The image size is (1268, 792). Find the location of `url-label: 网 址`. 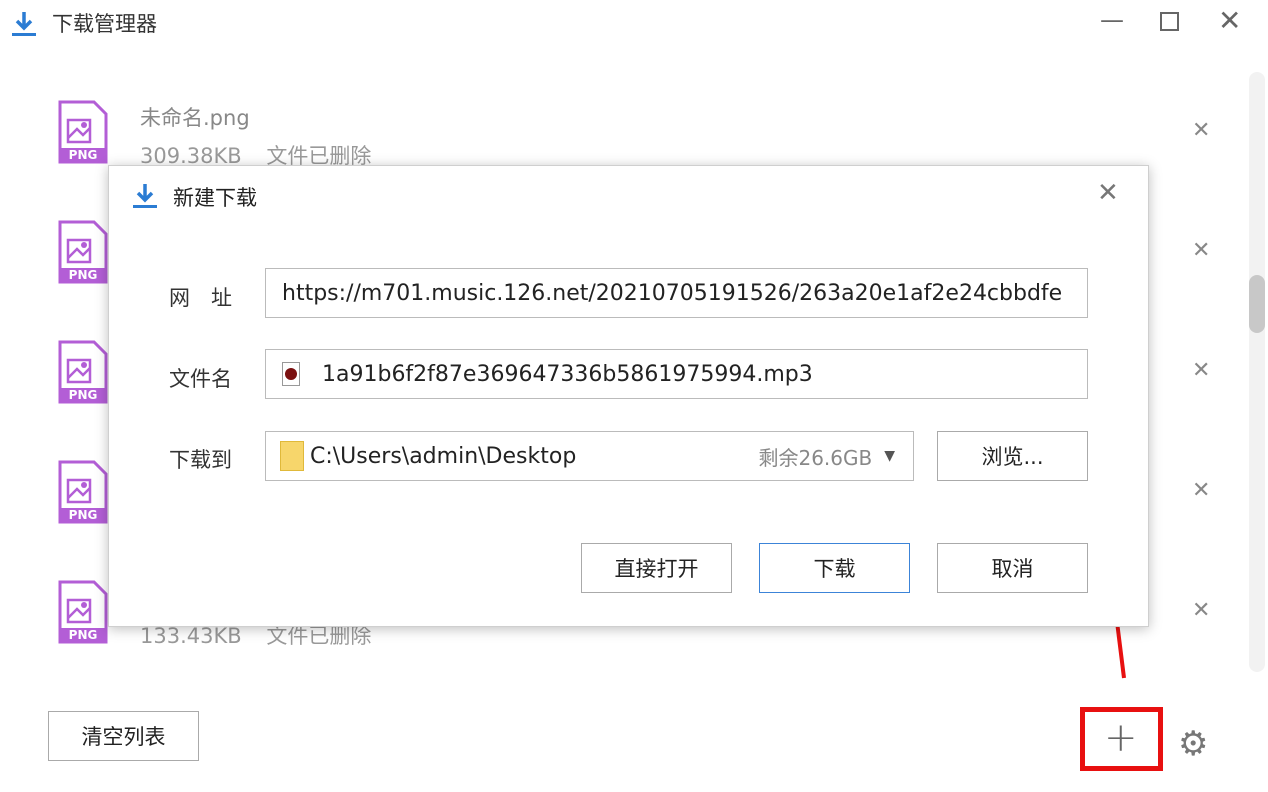

url-label: 网 址 is located at coordinates (200, 298).